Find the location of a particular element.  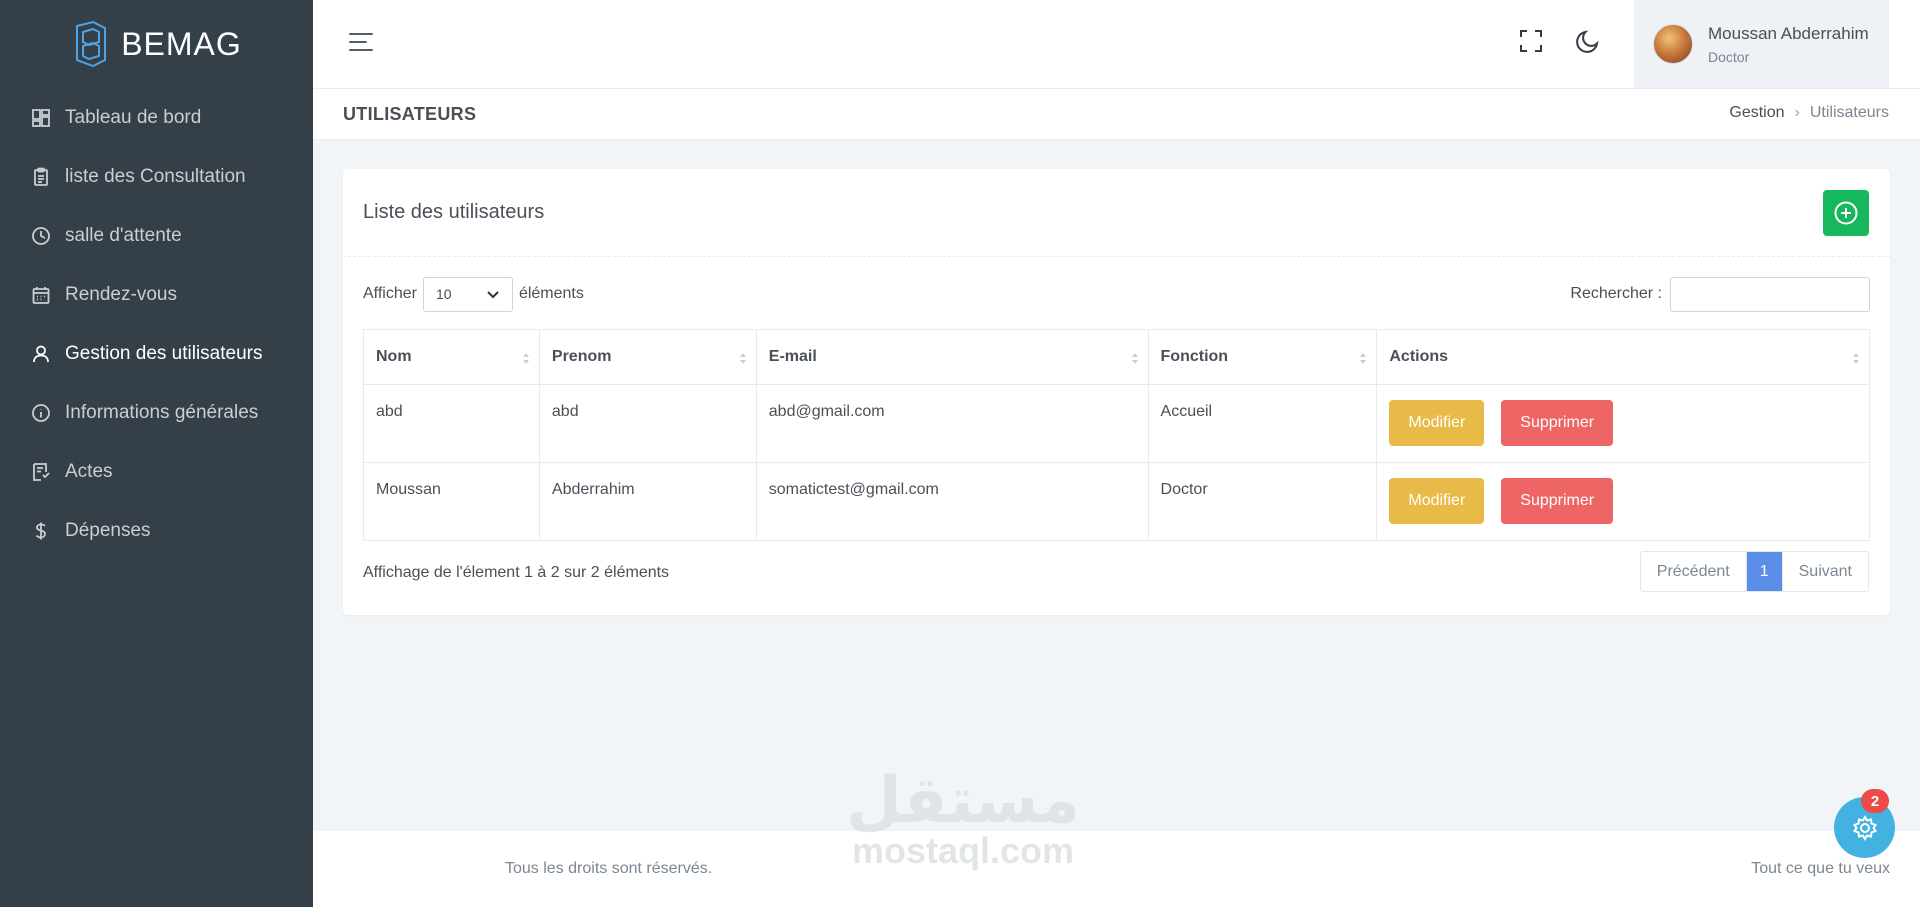

column-label: Prenom is located at coordinates (581, 356).